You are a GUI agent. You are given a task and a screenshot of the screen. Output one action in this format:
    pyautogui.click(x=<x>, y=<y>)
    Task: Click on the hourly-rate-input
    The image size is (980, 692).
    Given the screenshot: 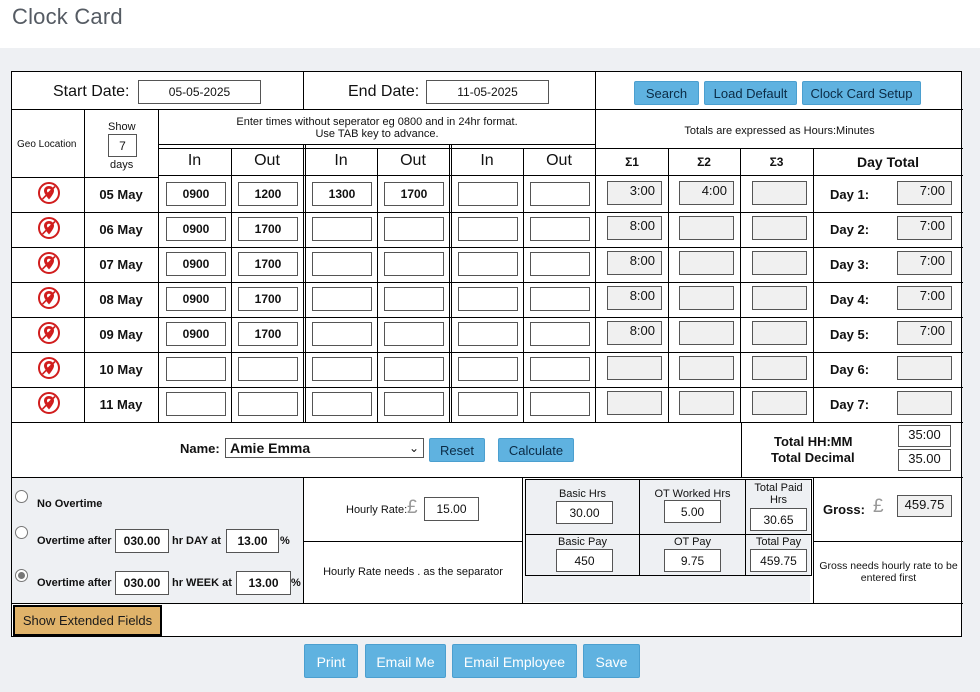 What is the action you would take?
    pyautogui.click(x=451, y=509)
    